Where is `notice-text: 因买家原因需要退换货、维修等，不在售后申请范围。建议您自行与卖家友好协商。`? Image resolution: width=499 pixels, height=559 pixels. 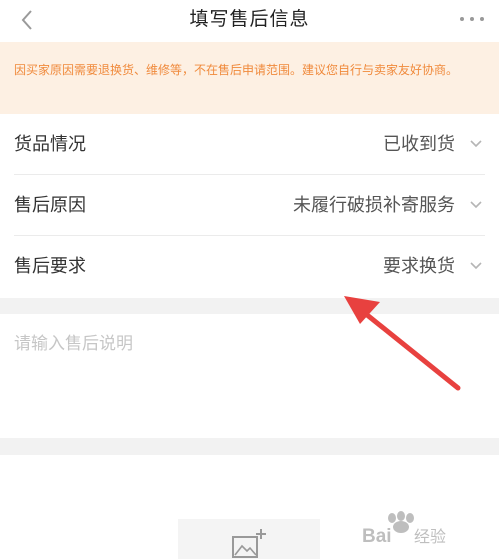 notice-text: 因买家原因需要退换货、维修等，不在售后申请范围。建议您自行与卖家友好协商。 is located at coordinates (236, 70).